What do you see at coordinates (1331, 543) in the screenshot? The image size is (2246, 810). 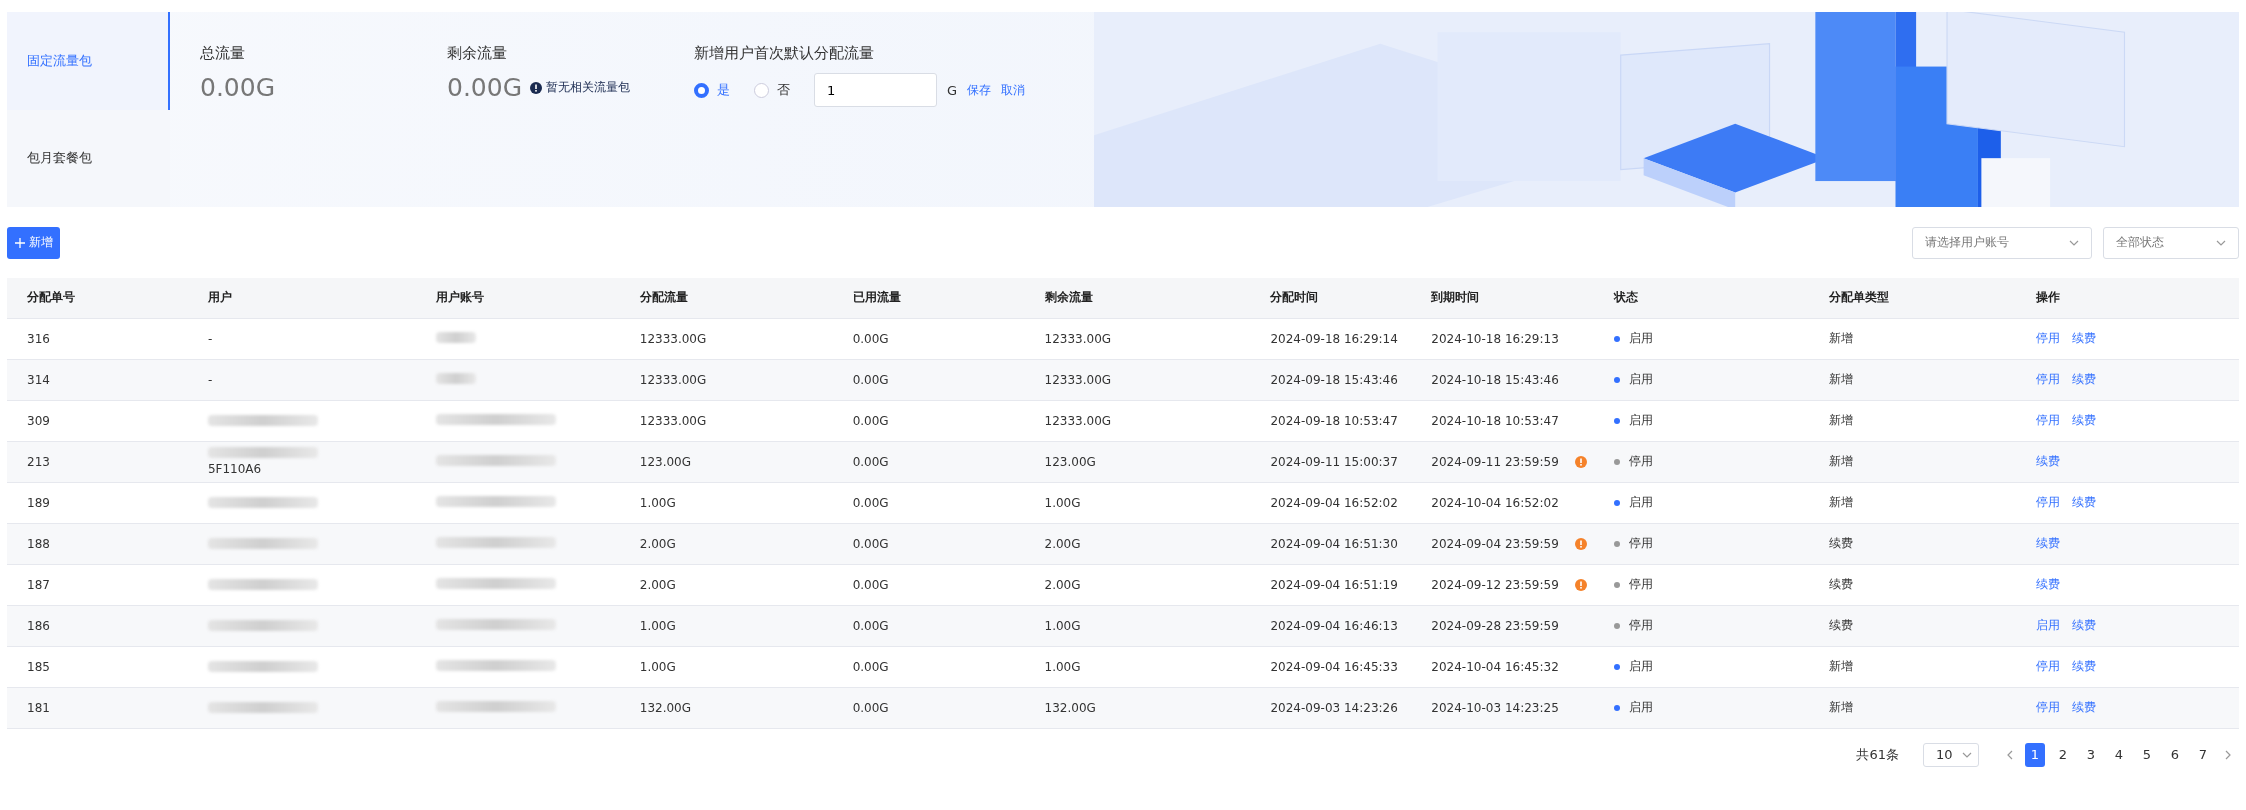 I see `table-cell: 2024-09-04 16:51:30` at bounding box center [1331, 543].